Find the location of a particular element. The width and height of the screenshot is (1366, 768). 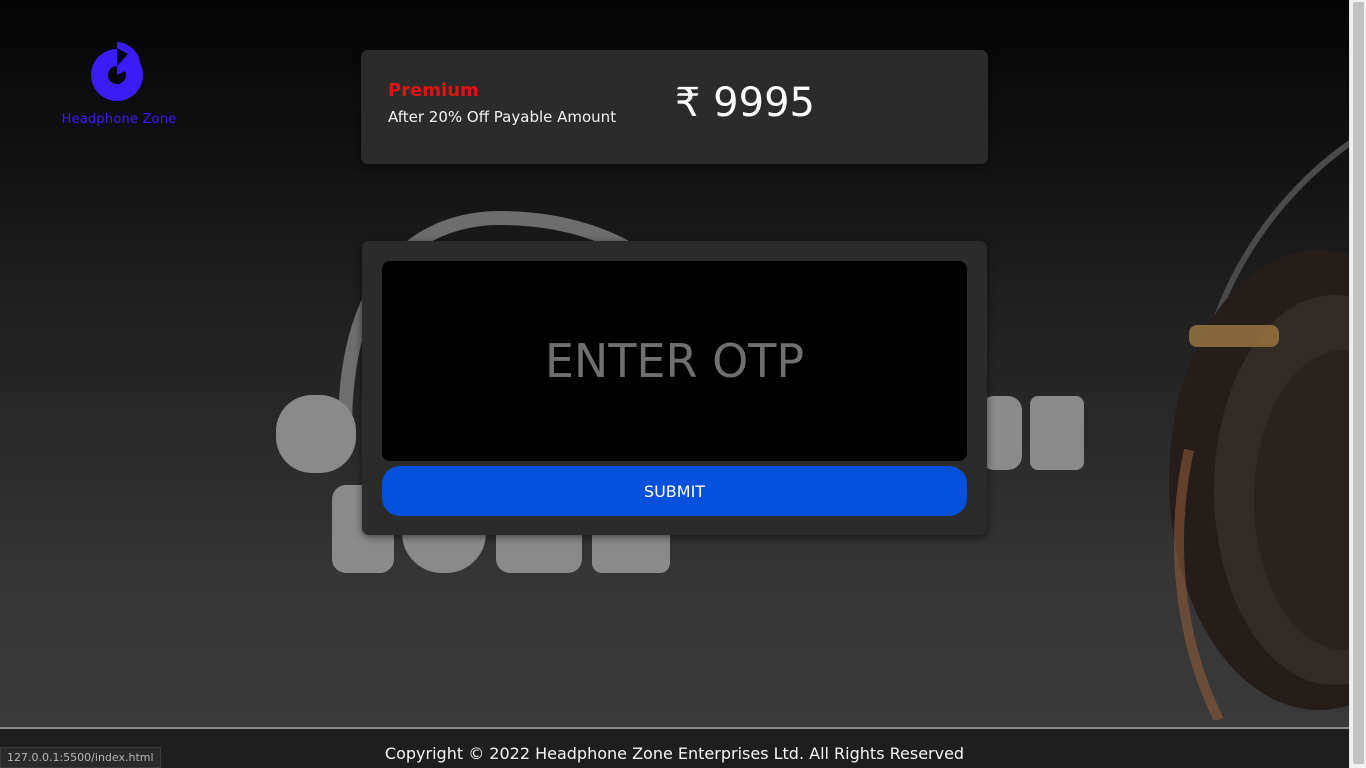

submit-button: SUBMIT is located at coordinates (674, 491).